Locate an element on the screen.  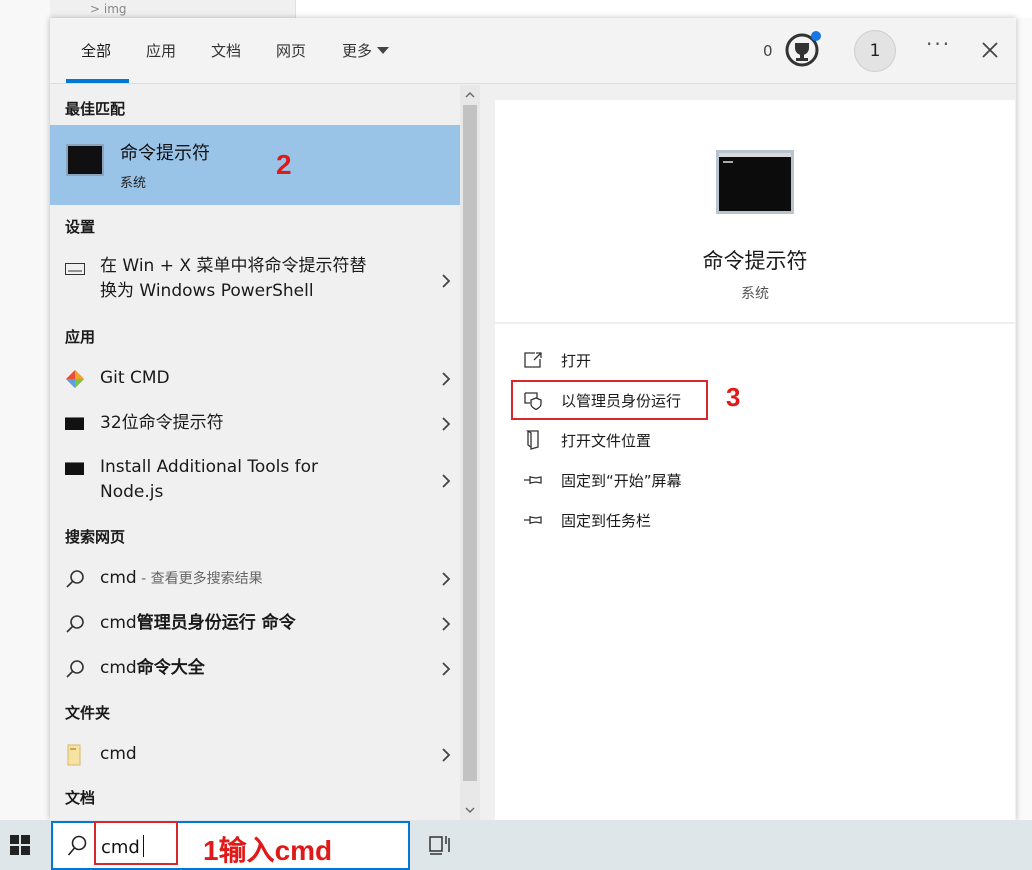
web-item-label: cmd命令大全 is located at coordinates (152, 668).